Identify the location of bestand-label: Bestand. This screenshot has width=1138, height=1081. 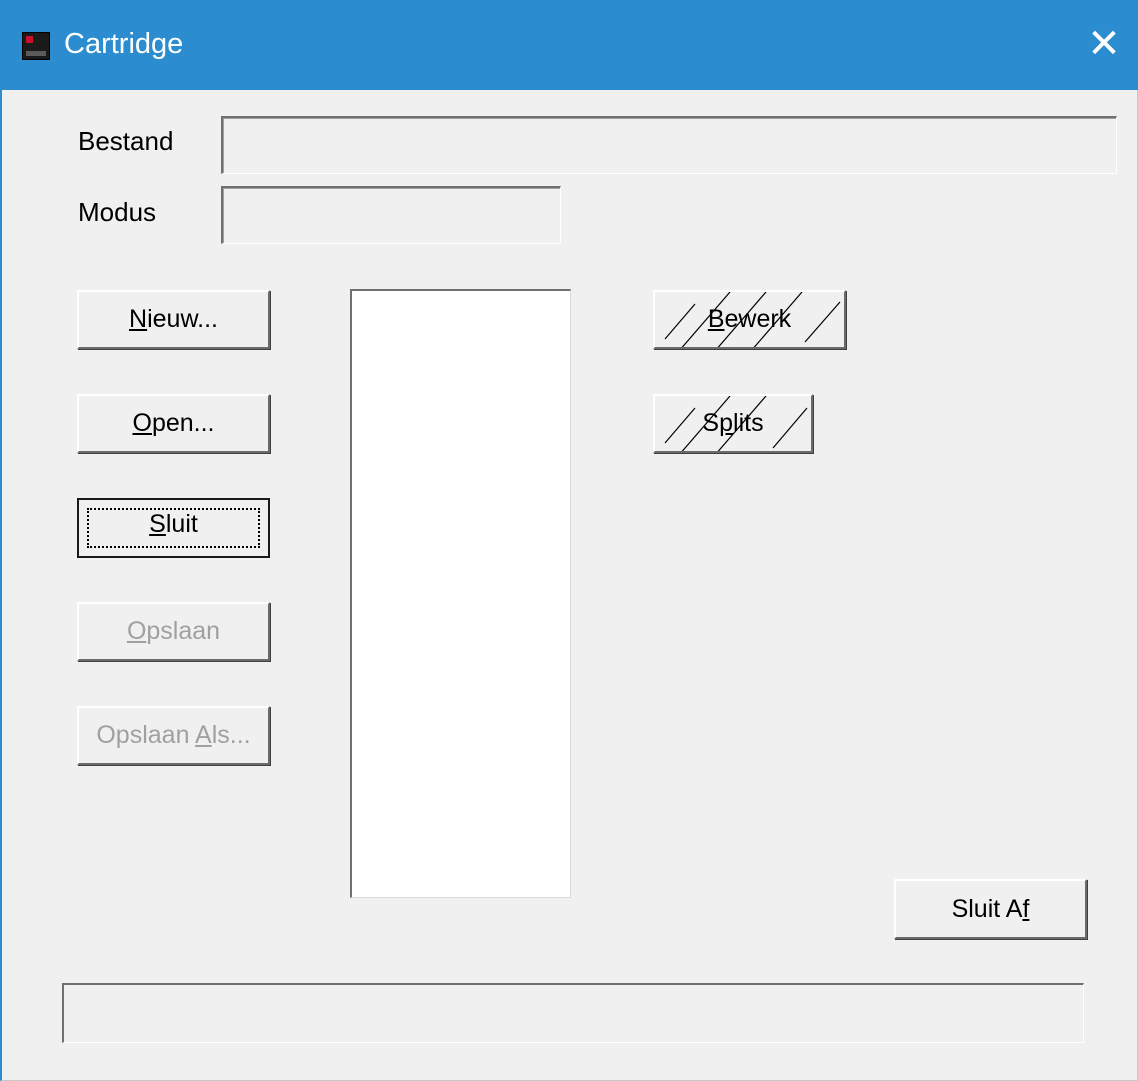
(126, 141).